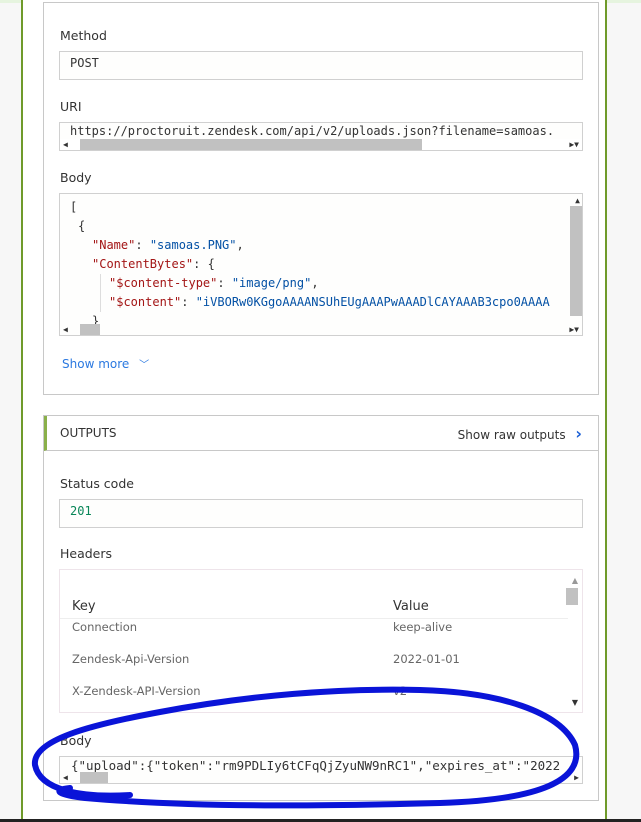 Image resolution: width=641 pixels, height=822 pixels. I want to click on hand-drawn-circle, so click(305, 747).